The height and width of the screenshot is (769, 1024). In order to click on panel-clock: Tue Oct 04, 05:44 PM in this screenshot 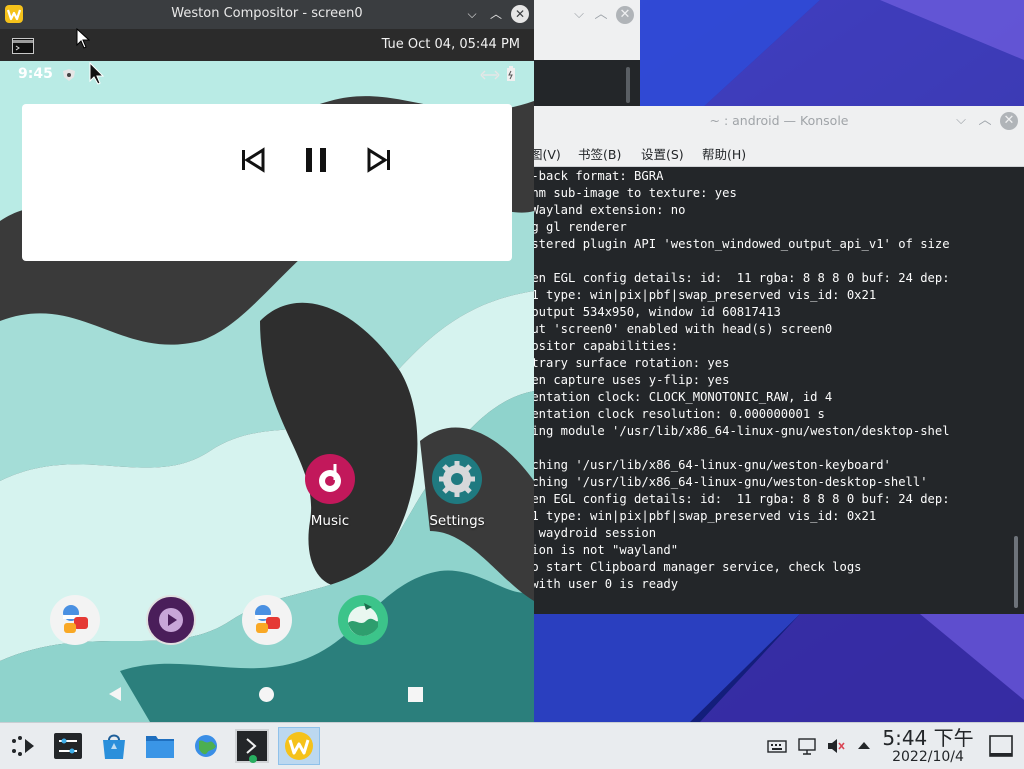, I will do `click(450, 44)`.